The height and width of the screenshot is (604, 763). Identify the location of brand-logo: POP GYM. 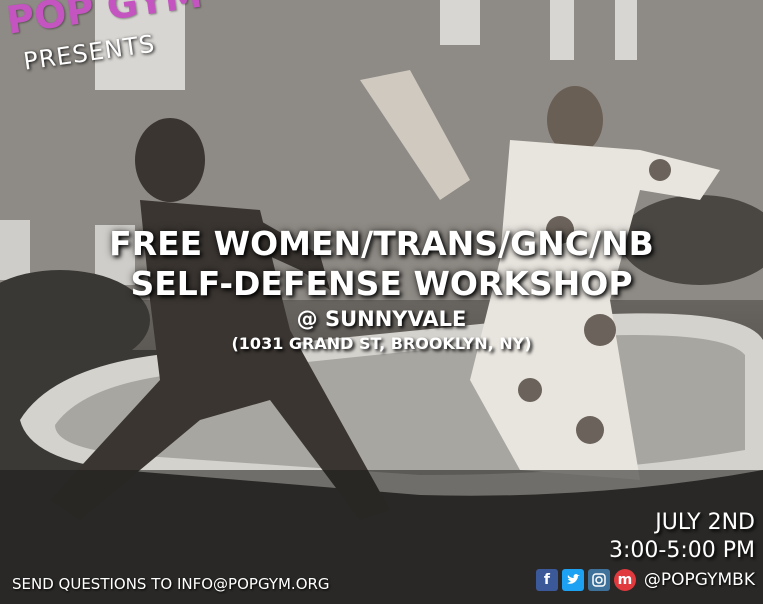
(104, 21).